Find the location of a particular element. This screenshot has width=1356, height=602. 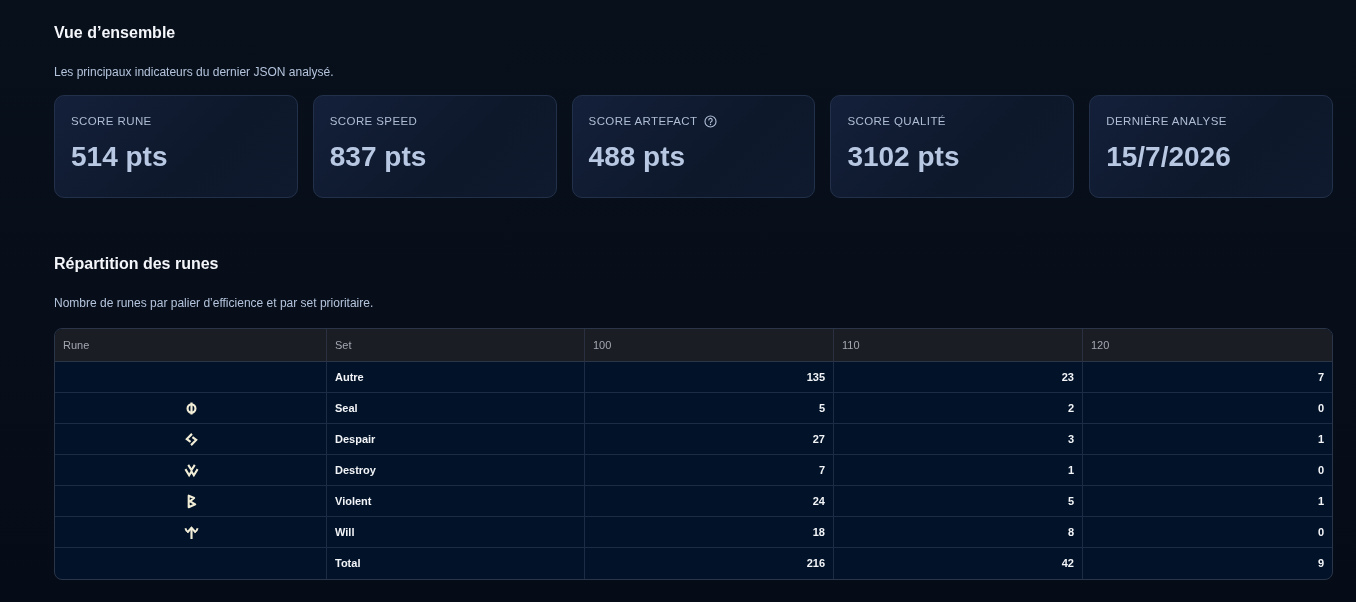

stat-label: DERNIÈRE ANALYSE is located at coordinates (1166, 121).